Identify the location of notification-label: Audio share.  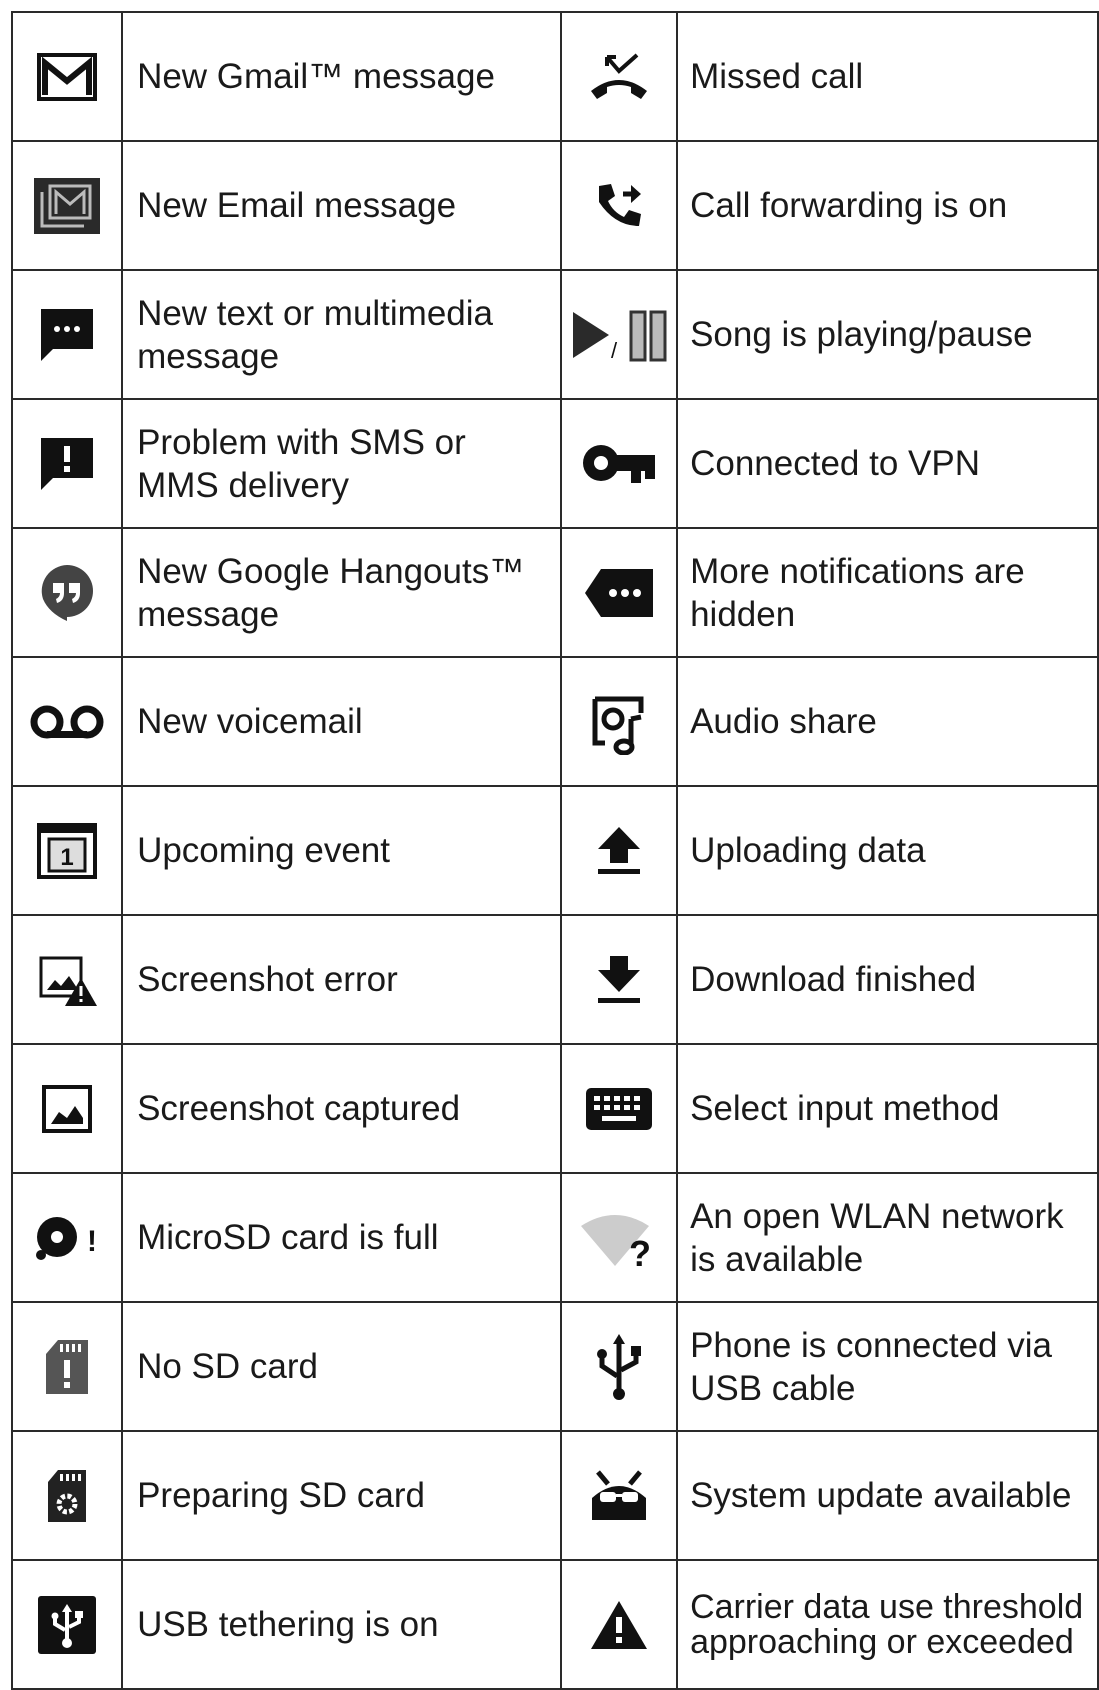
(887, 721).